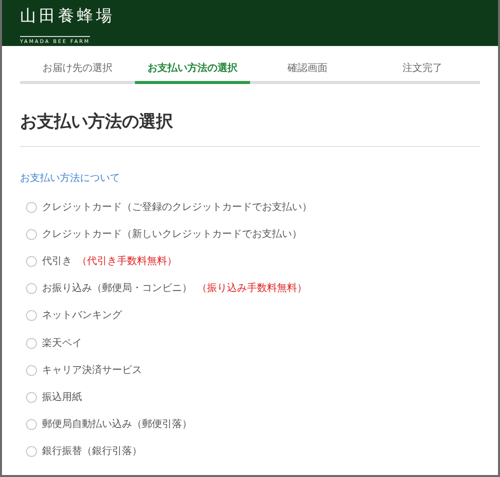  Describe the element at coordinates (117, 425) in the screenshot. I see `option-label: 郵便局自動払い込み（郵便引落）` at that location.